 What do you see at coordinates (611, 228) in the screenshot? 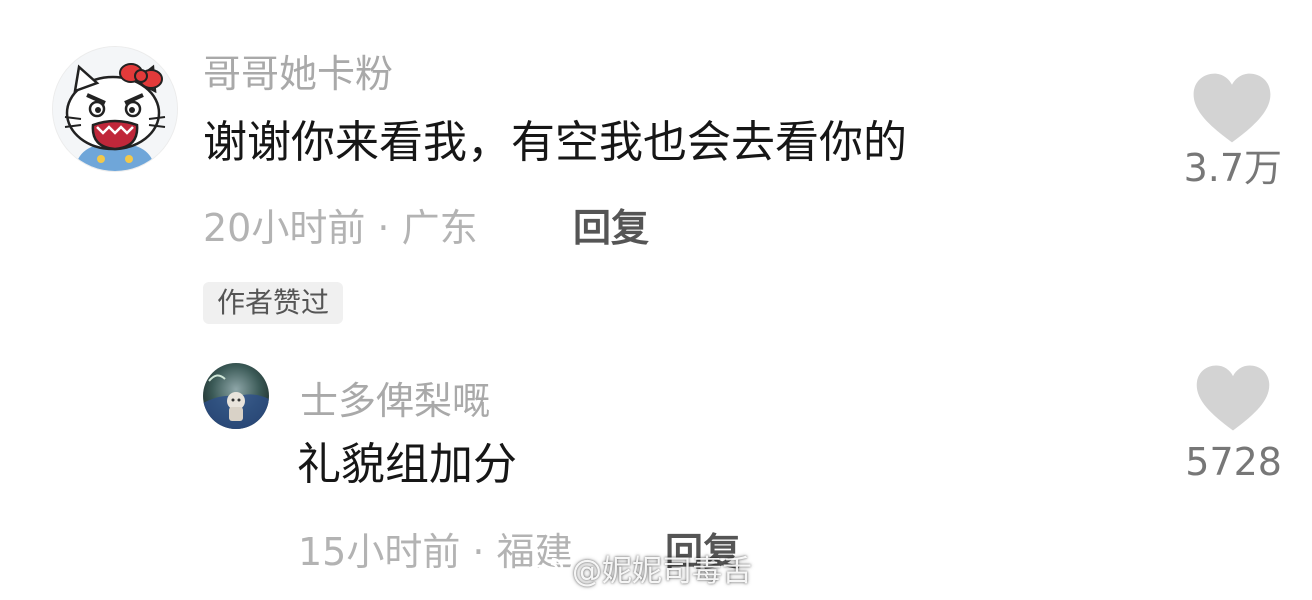
I see `reply-button: 回复` at bounding box center [611, 228].